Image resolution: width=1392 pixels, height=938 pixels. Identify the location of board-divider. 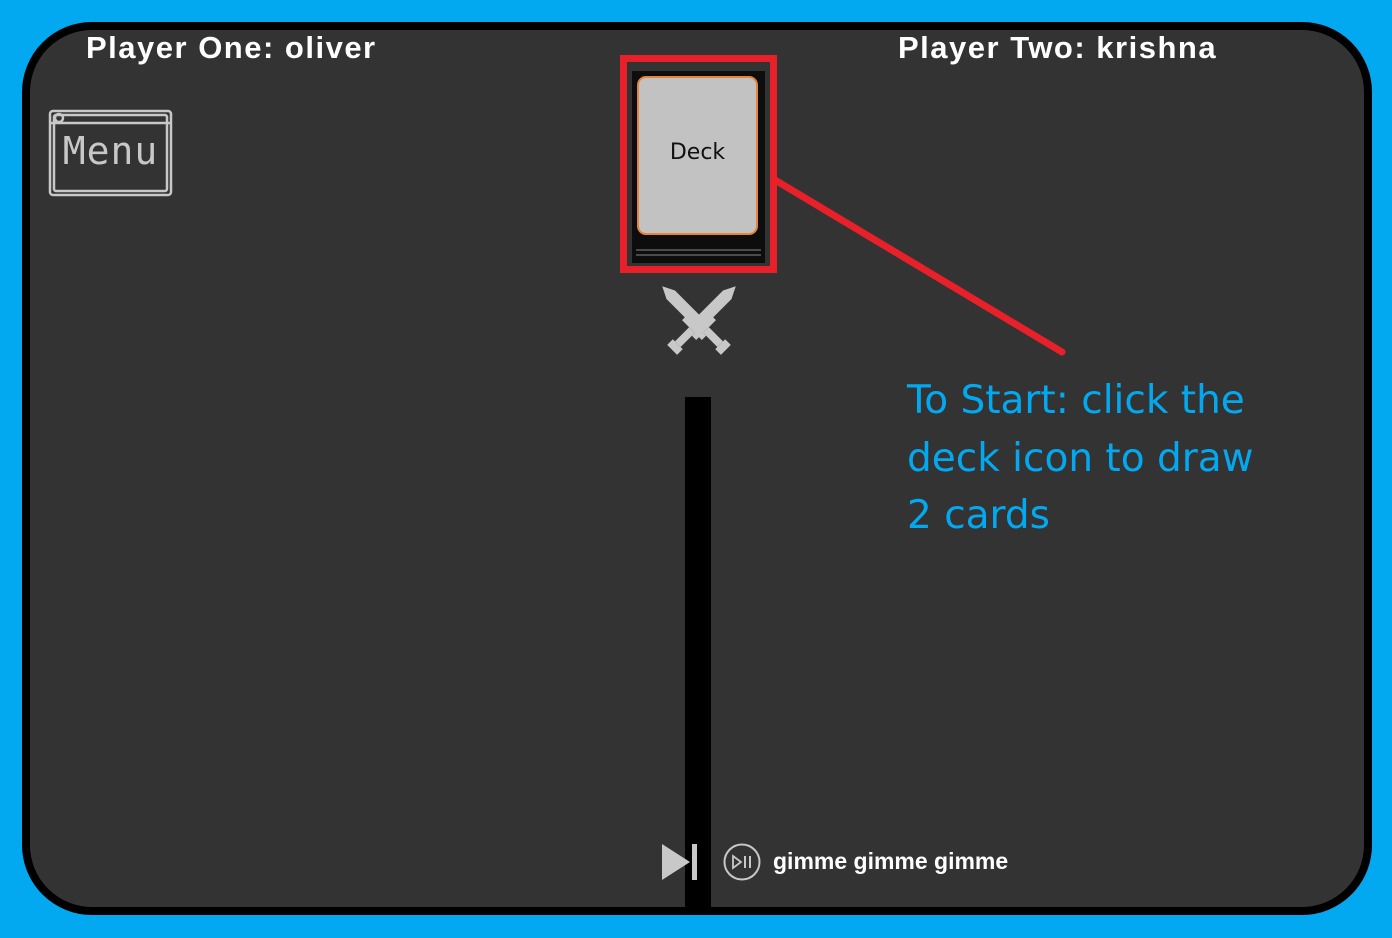
(698, 652).